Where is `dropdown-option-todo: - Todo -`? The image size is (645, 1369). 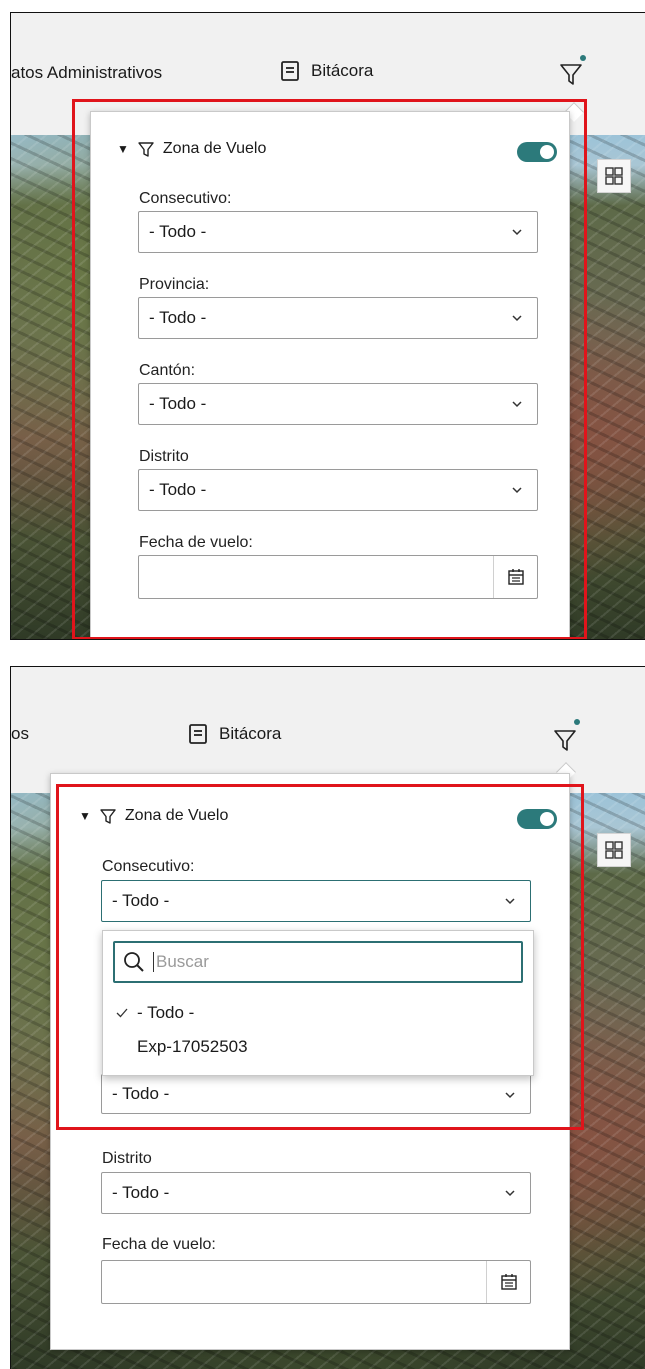
dropdown-option-todo: - Todo - is located at coordinates (154, 1013).